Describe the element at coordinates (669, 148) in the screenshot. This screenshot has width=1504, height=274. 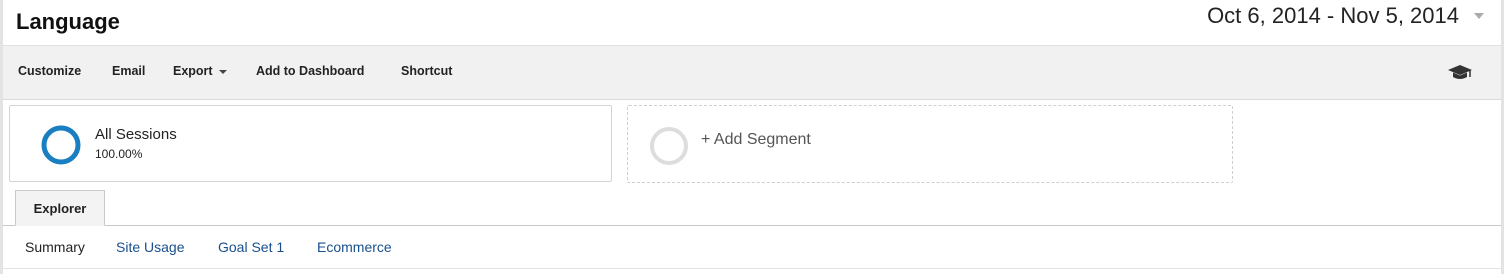
I see `empty-segment-ring-icon` at that location.